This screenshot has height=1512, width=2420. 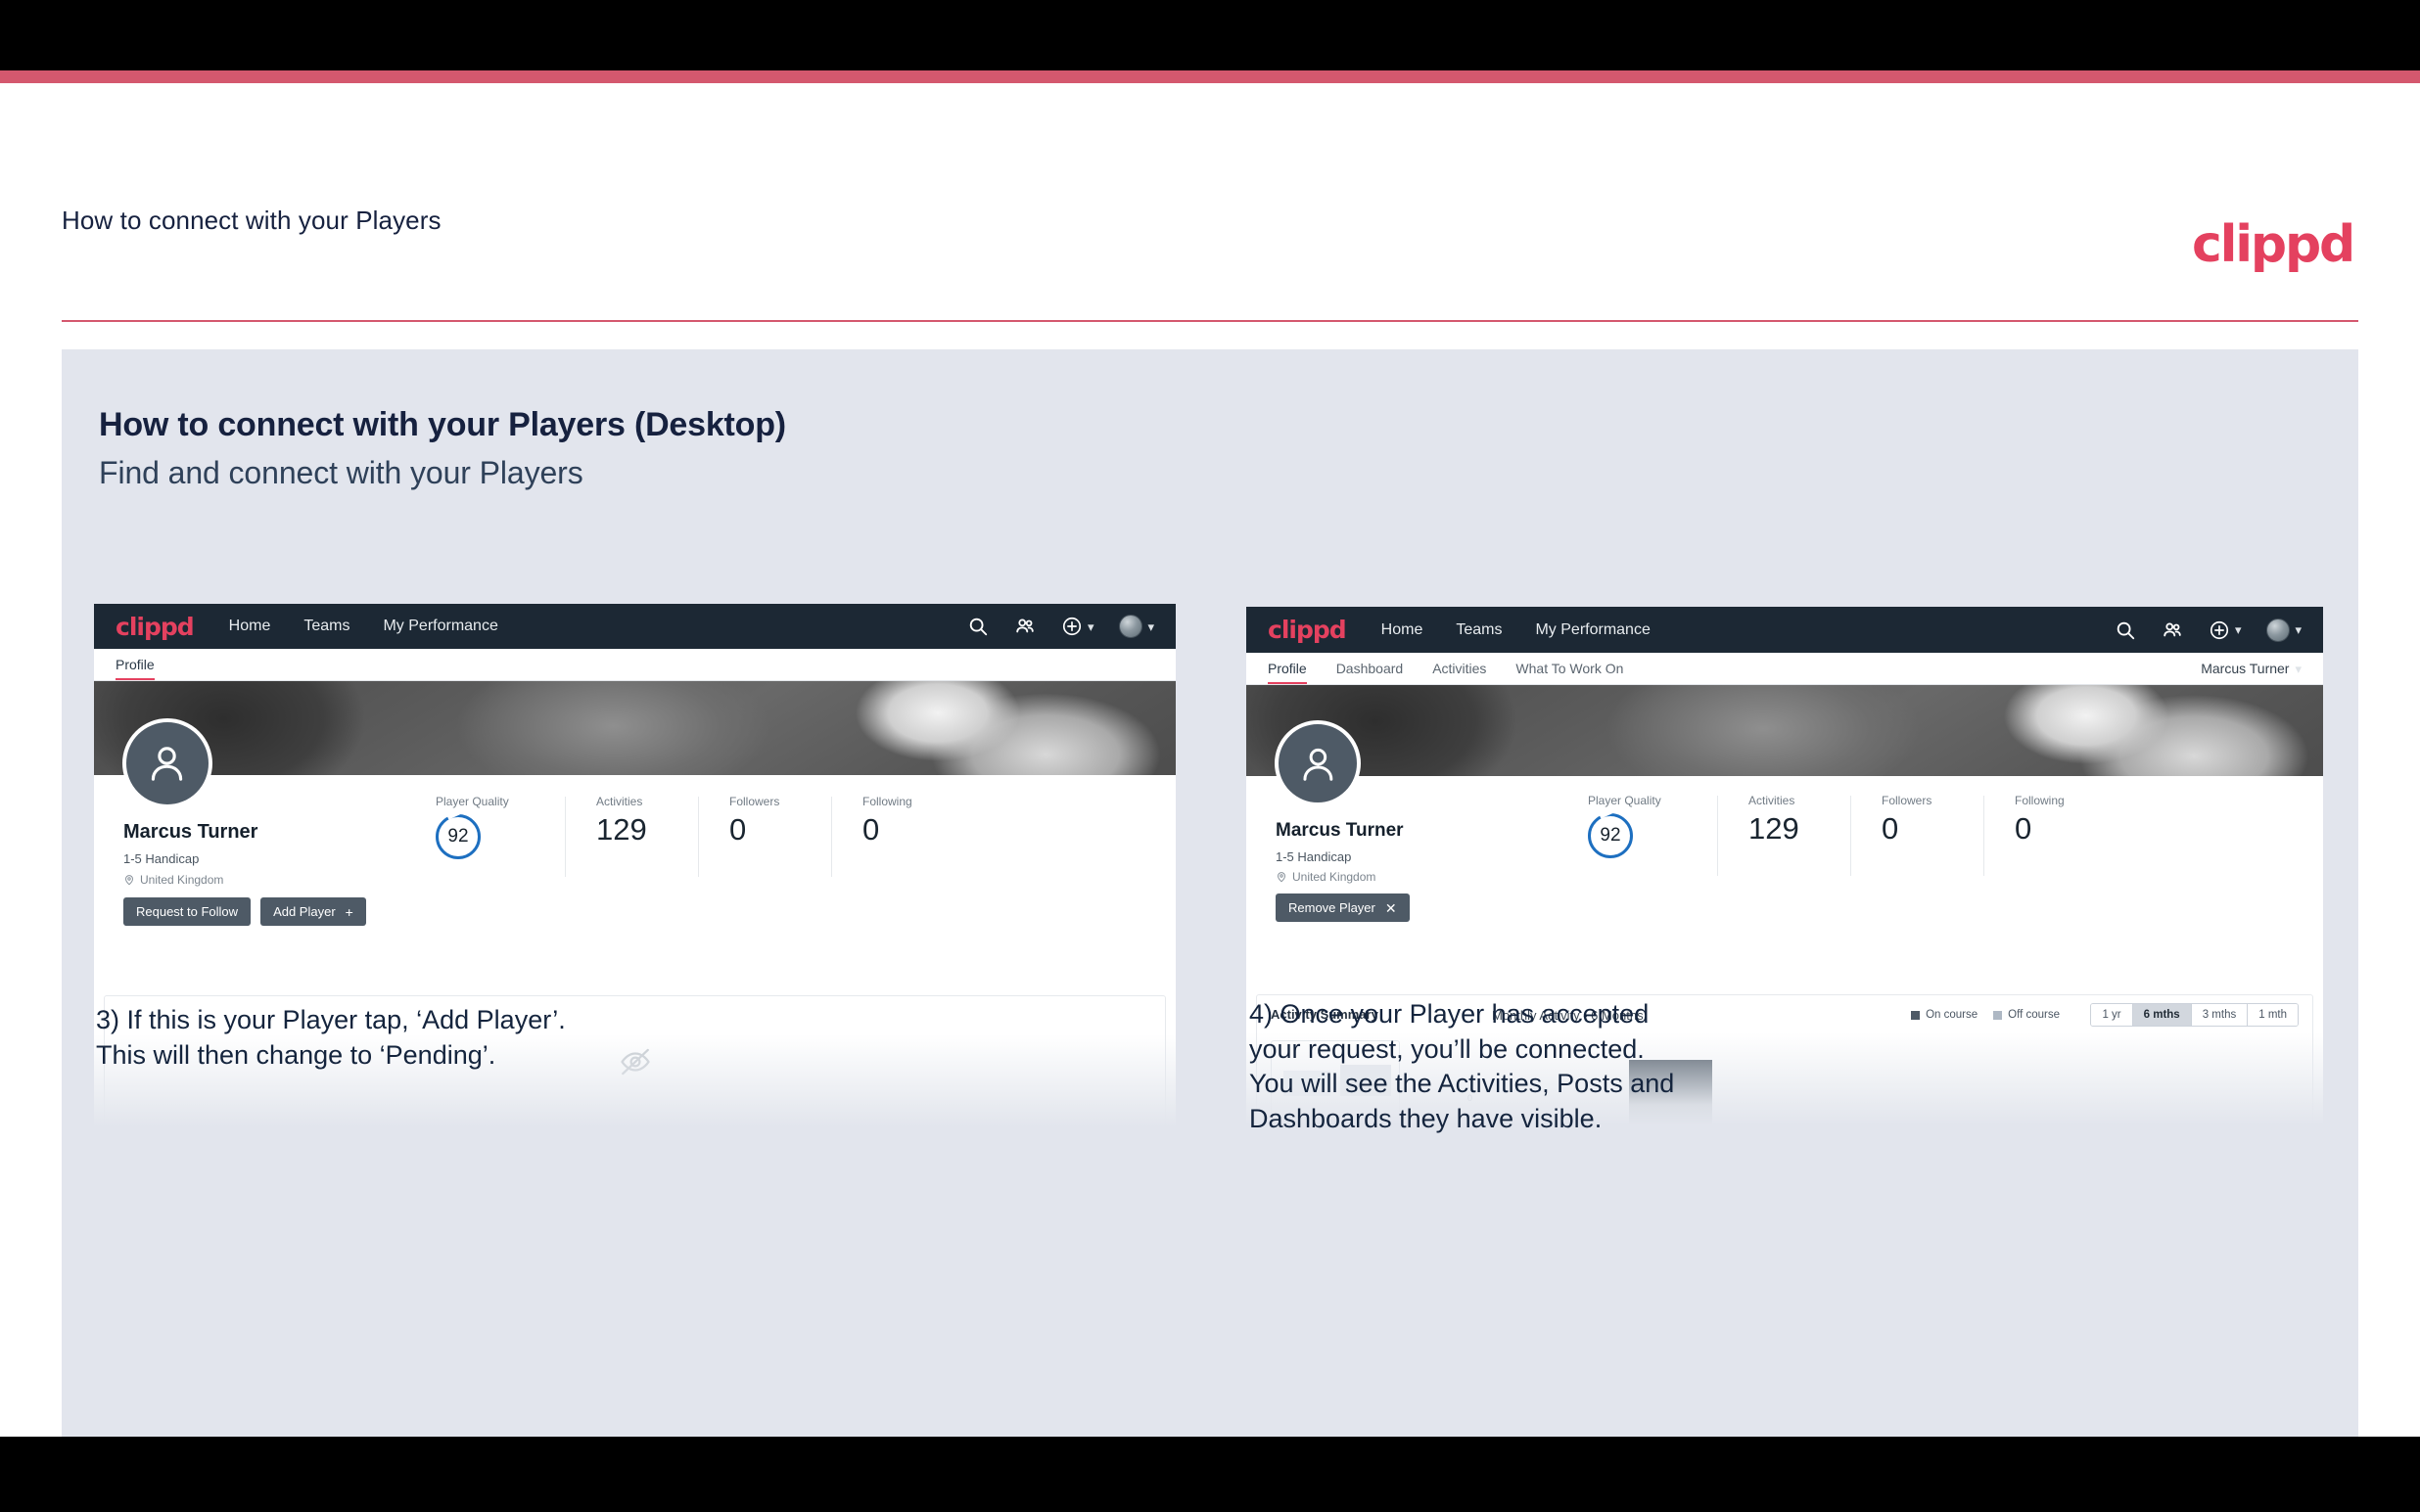 I want to click on stat-following-right: Following 0, so click(x=2050, y=836).